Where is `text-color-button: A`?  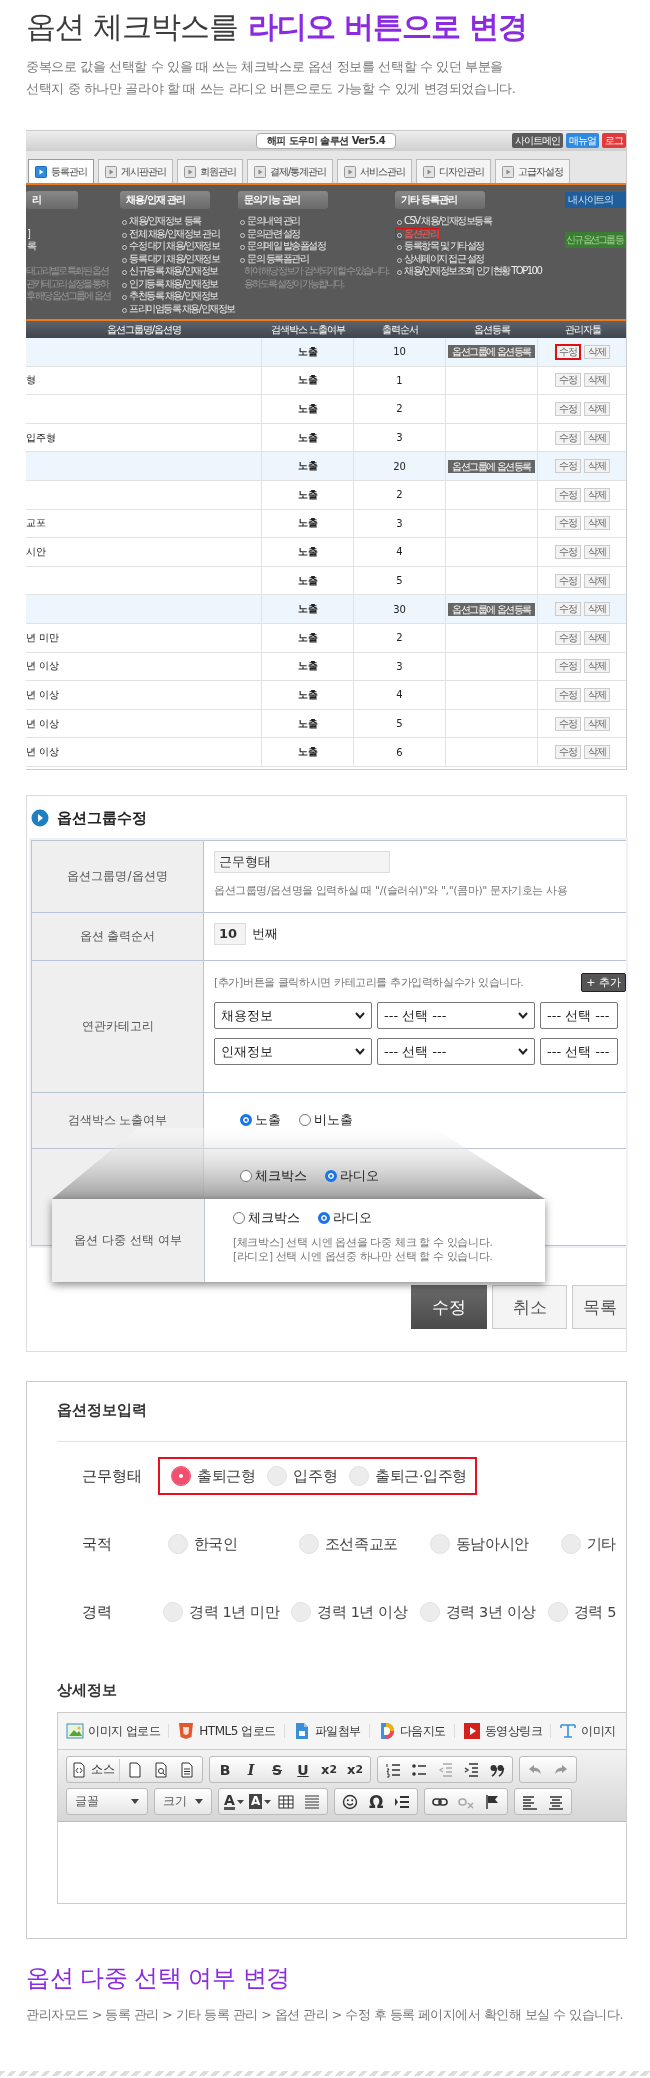 text-color-button: A is located at coordinates (234, 1801).